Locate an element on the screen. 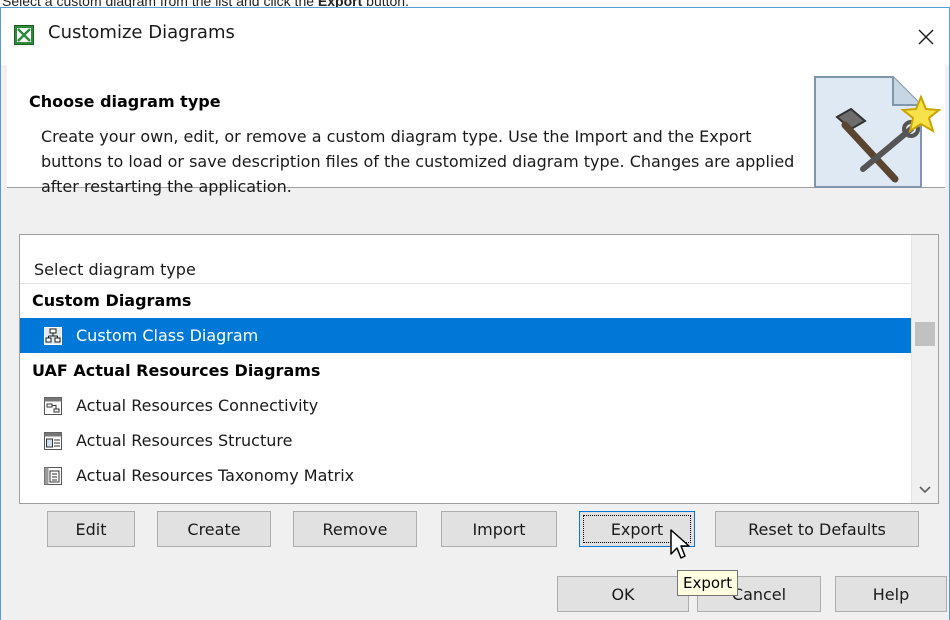  create-button: Create is located at coordinates (214, 529).